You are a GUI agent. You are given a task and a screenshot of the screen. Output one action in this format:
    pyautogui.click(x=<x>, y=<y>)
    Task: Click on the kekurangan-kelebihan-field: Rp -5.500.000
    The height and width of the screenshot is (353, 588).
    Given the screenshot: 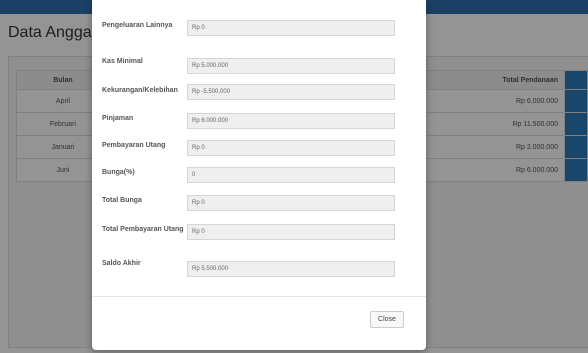 What is the action you would take?
    pyautogui.click(x=291, y=92)
    